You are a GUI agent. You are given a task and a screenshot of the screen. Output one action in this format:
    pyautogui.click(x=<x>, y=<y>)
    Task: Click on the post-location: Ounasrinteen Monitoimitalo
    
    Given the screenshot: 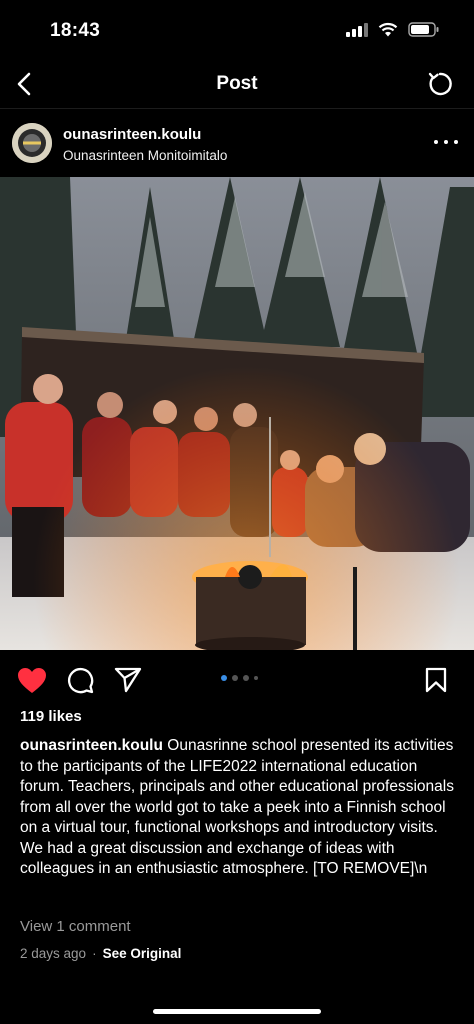 What is the action you would take?
    pyautogui.click(x=145, y=155)
    